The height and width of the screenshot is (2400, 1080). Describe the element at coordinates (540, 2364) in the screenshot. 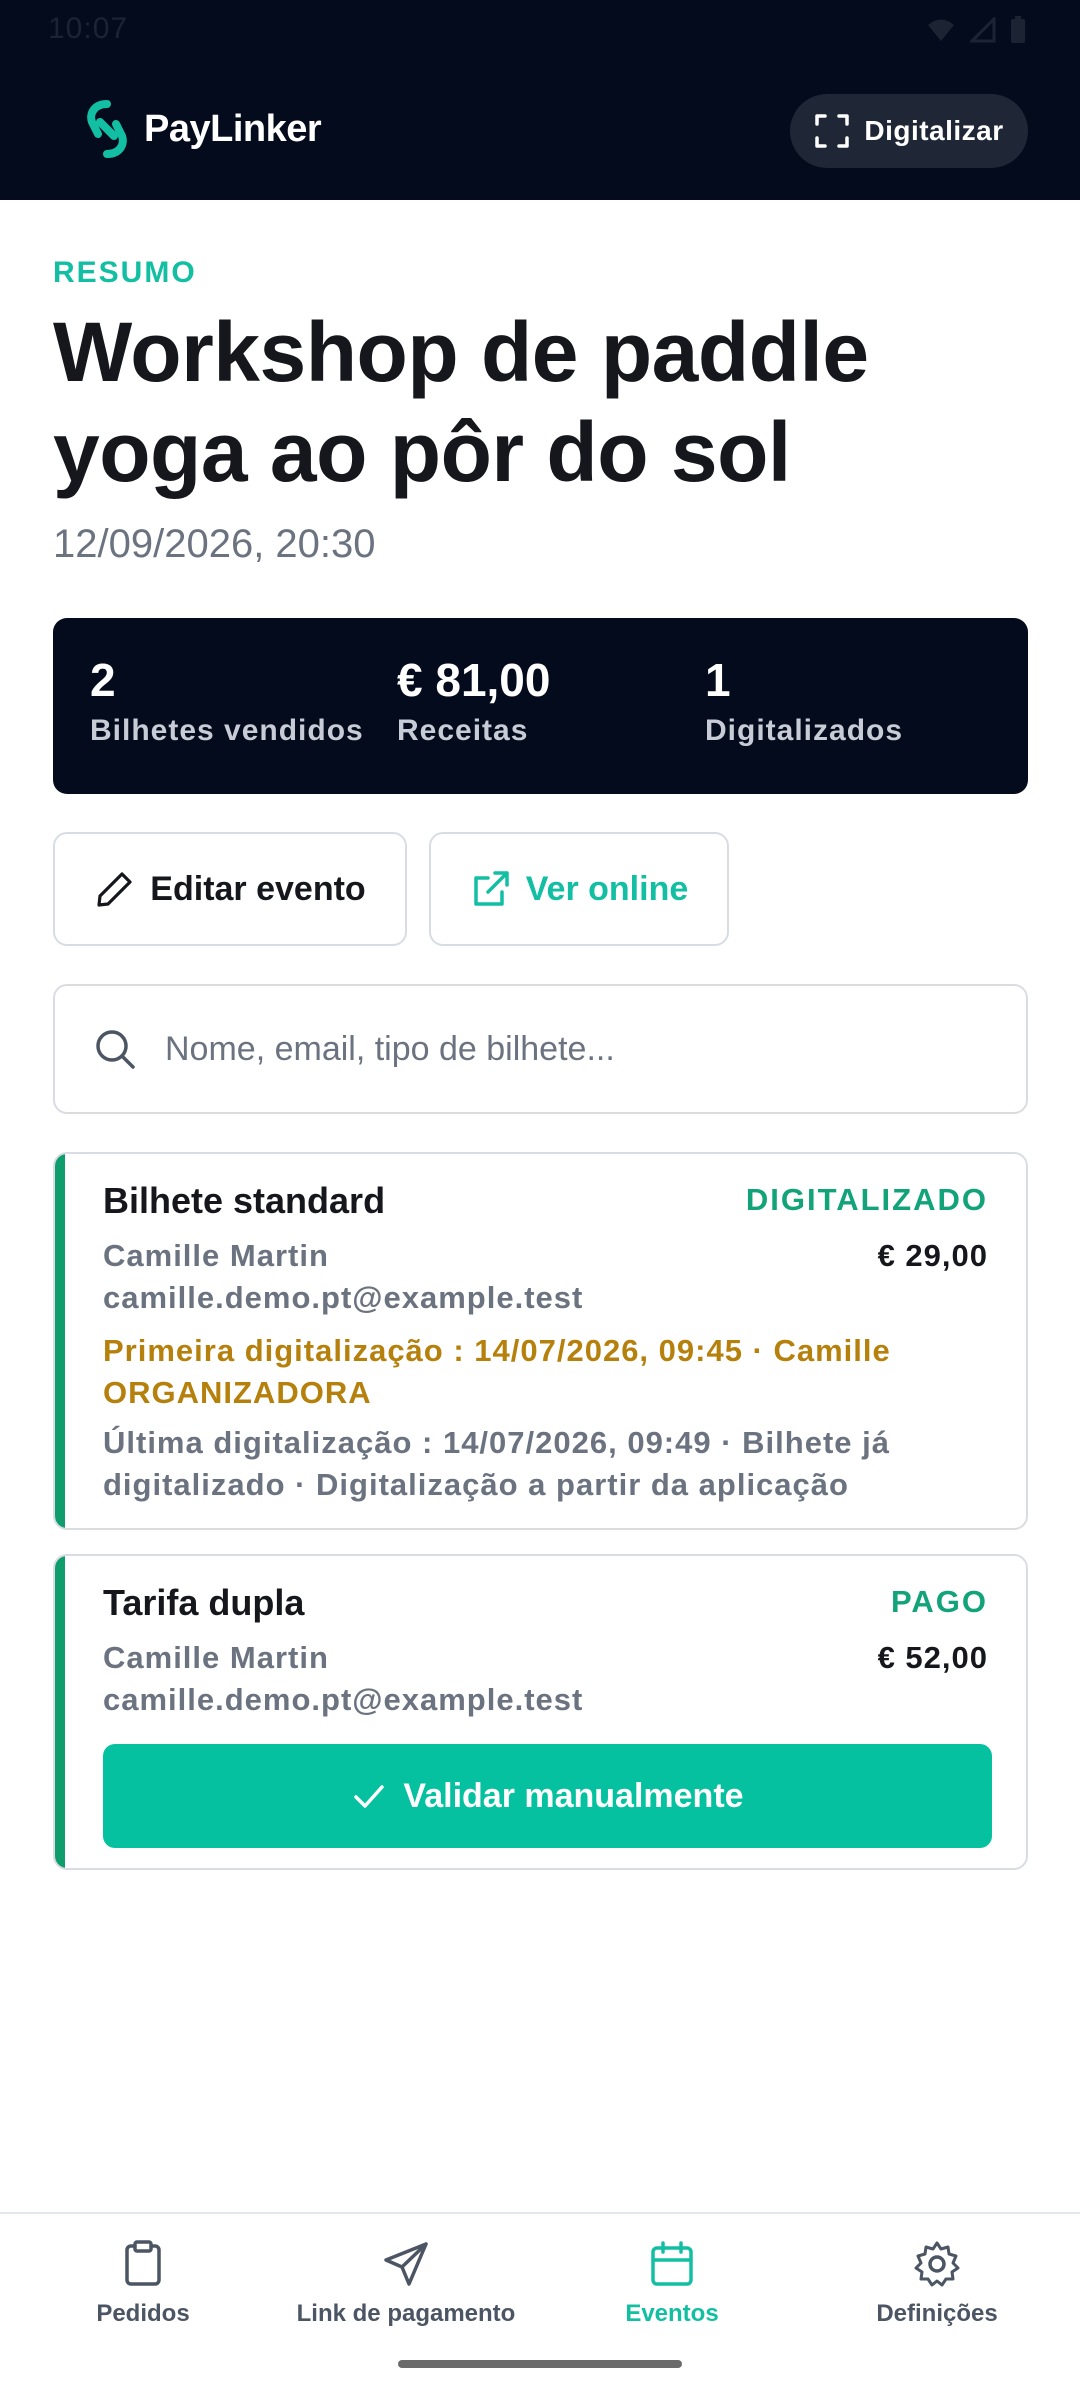

I see `home-indicator` at that location.